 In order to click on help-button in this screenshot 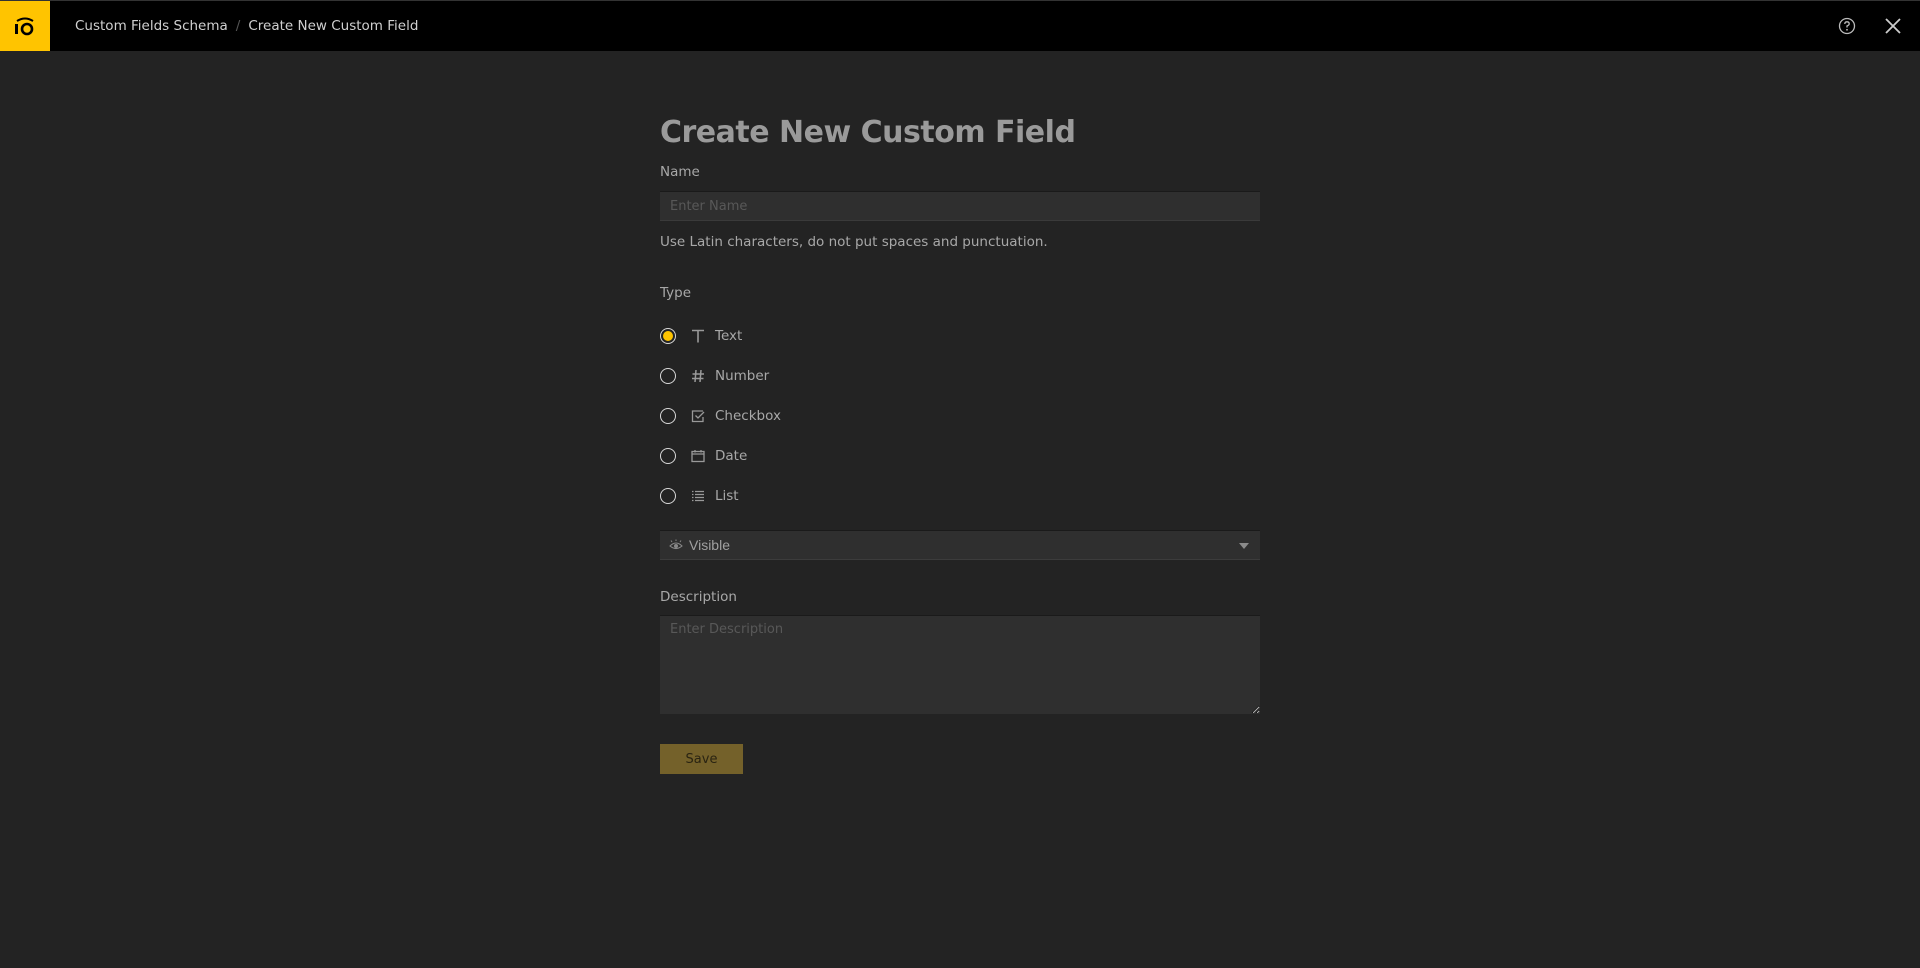, I will do `click(1847, 26)`.